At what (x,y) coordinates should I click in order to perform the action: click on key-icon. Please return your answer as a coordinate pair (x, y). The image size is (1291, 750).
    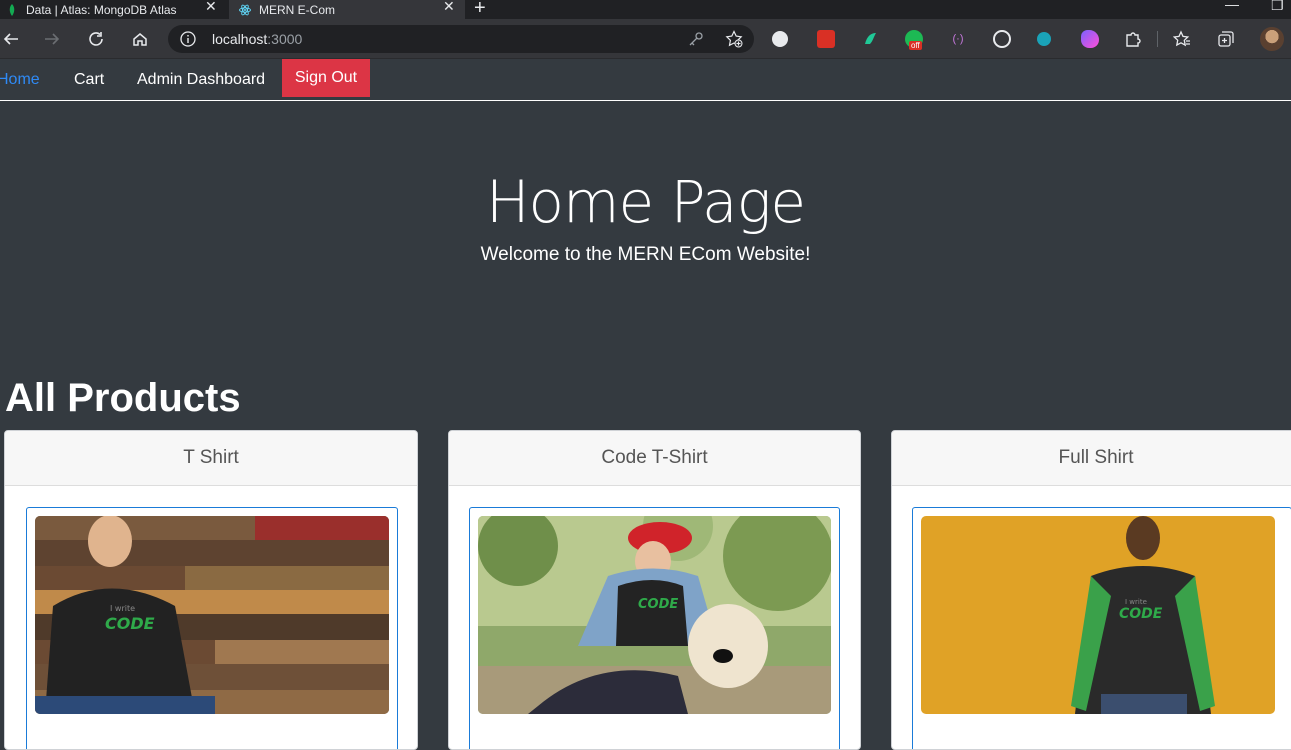
    Looking at the image, I should click on (696, 39).